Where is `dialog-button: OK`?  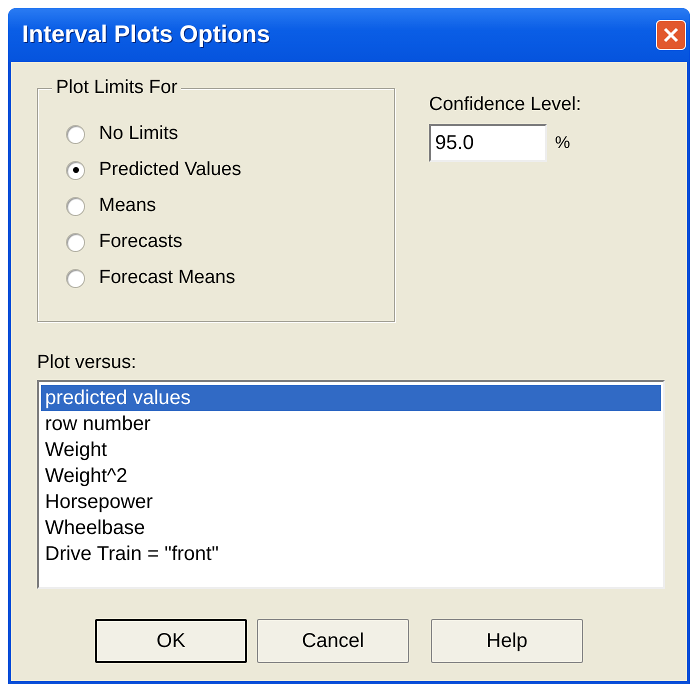
dialog-button: OK is located at coordinates (171, 641).